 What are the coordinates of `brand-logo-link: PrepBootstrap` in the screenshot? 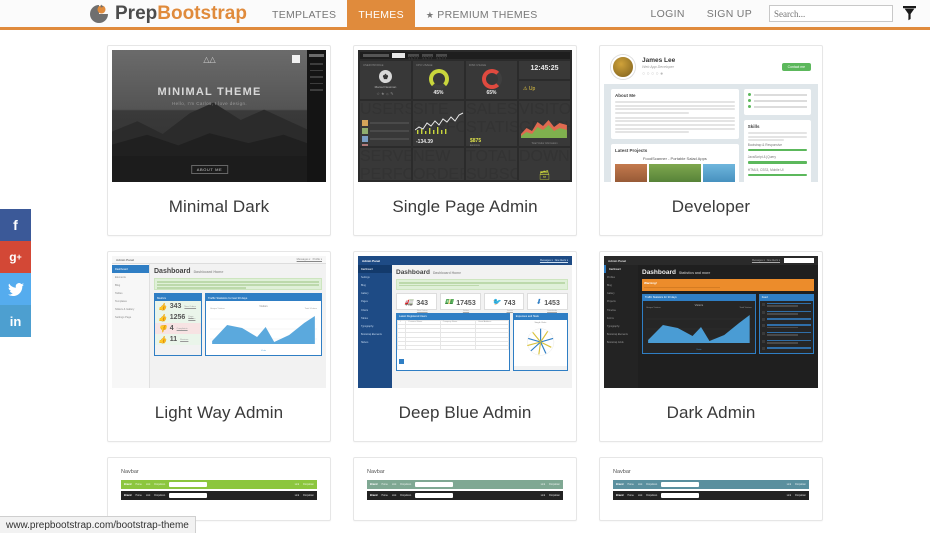 It's located at (167, 13).